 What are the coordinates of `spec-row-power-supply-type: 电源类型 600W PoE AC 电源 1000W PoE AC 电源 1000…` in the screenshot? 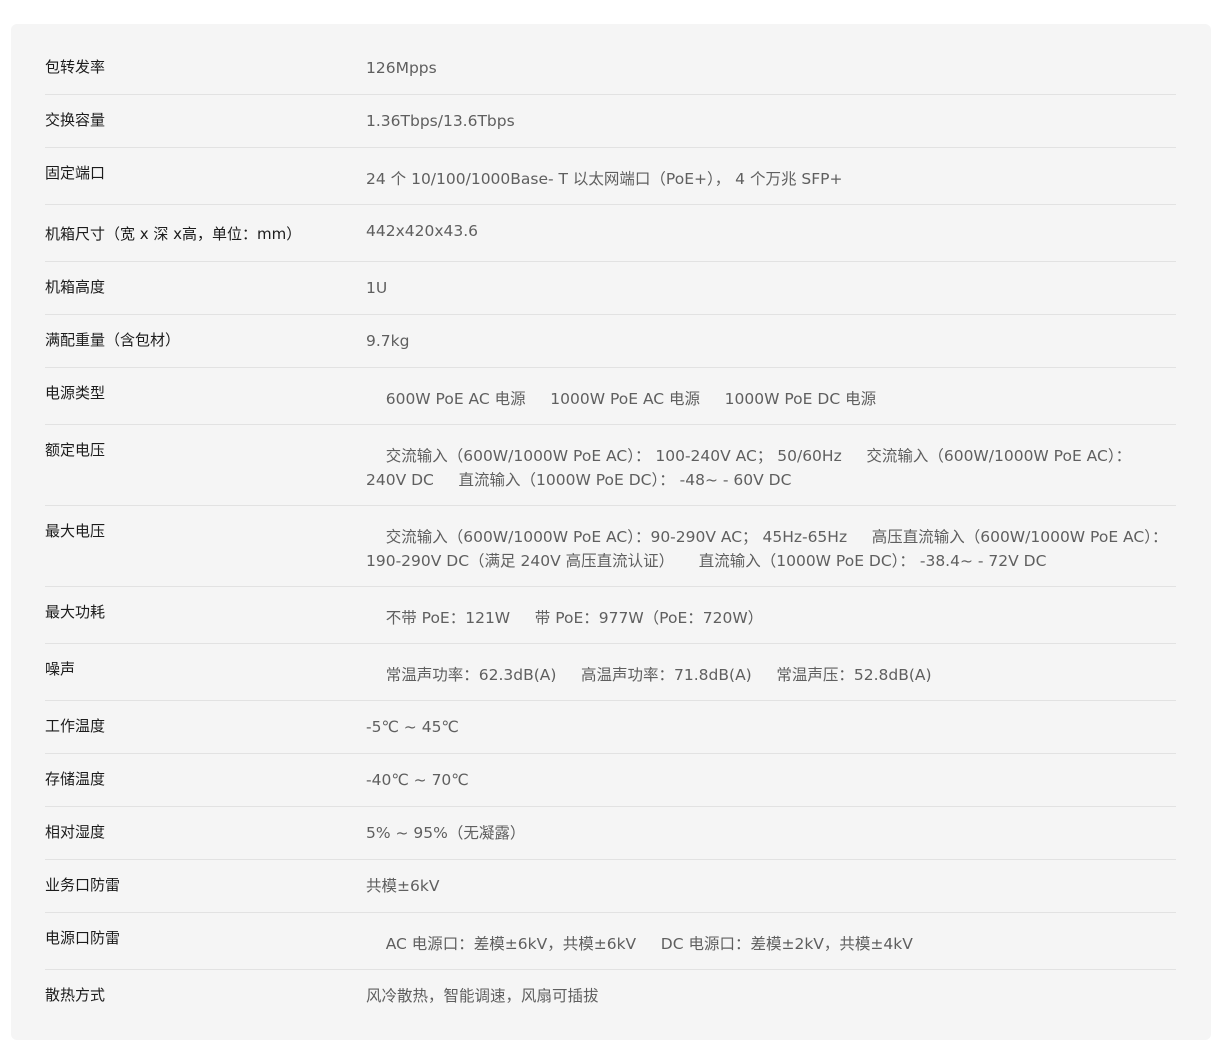 It's located at (610, 396).